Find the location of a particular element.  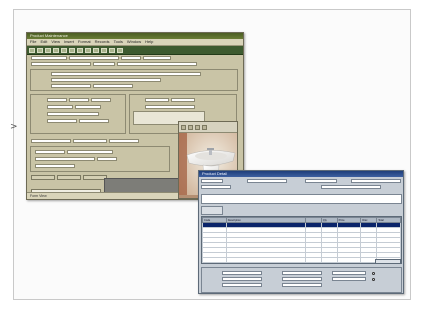

agent-field is located at coordinates (351, 187).